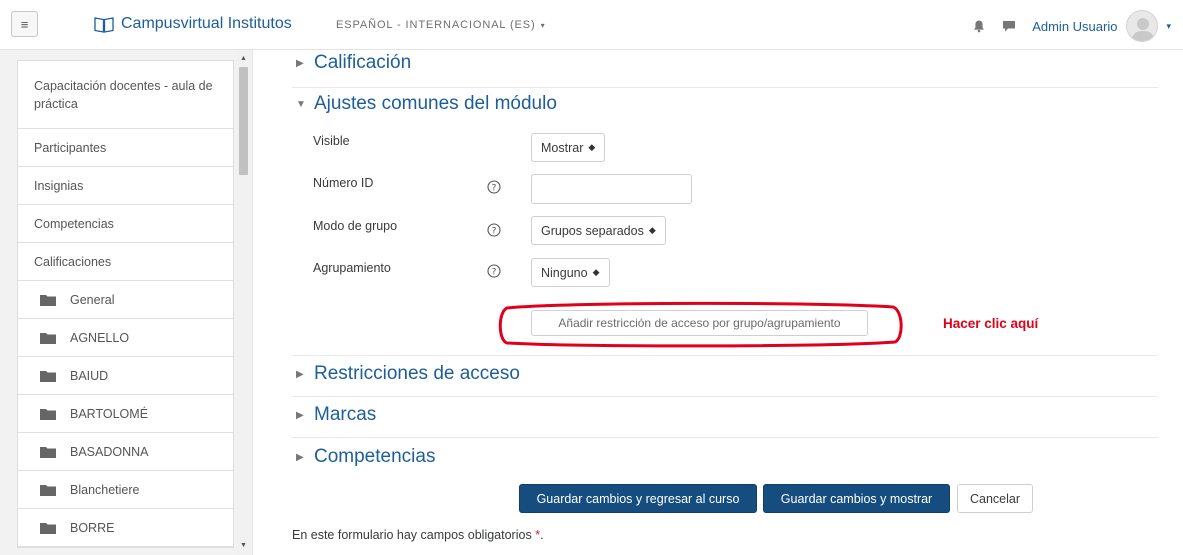 The height and width of the screenshot is (555, 1183). What do you see at coordinates (991, 323) in the screenshot?
I see `annotation-text: Hacer clic aquí` at bounding box center [991, 323].